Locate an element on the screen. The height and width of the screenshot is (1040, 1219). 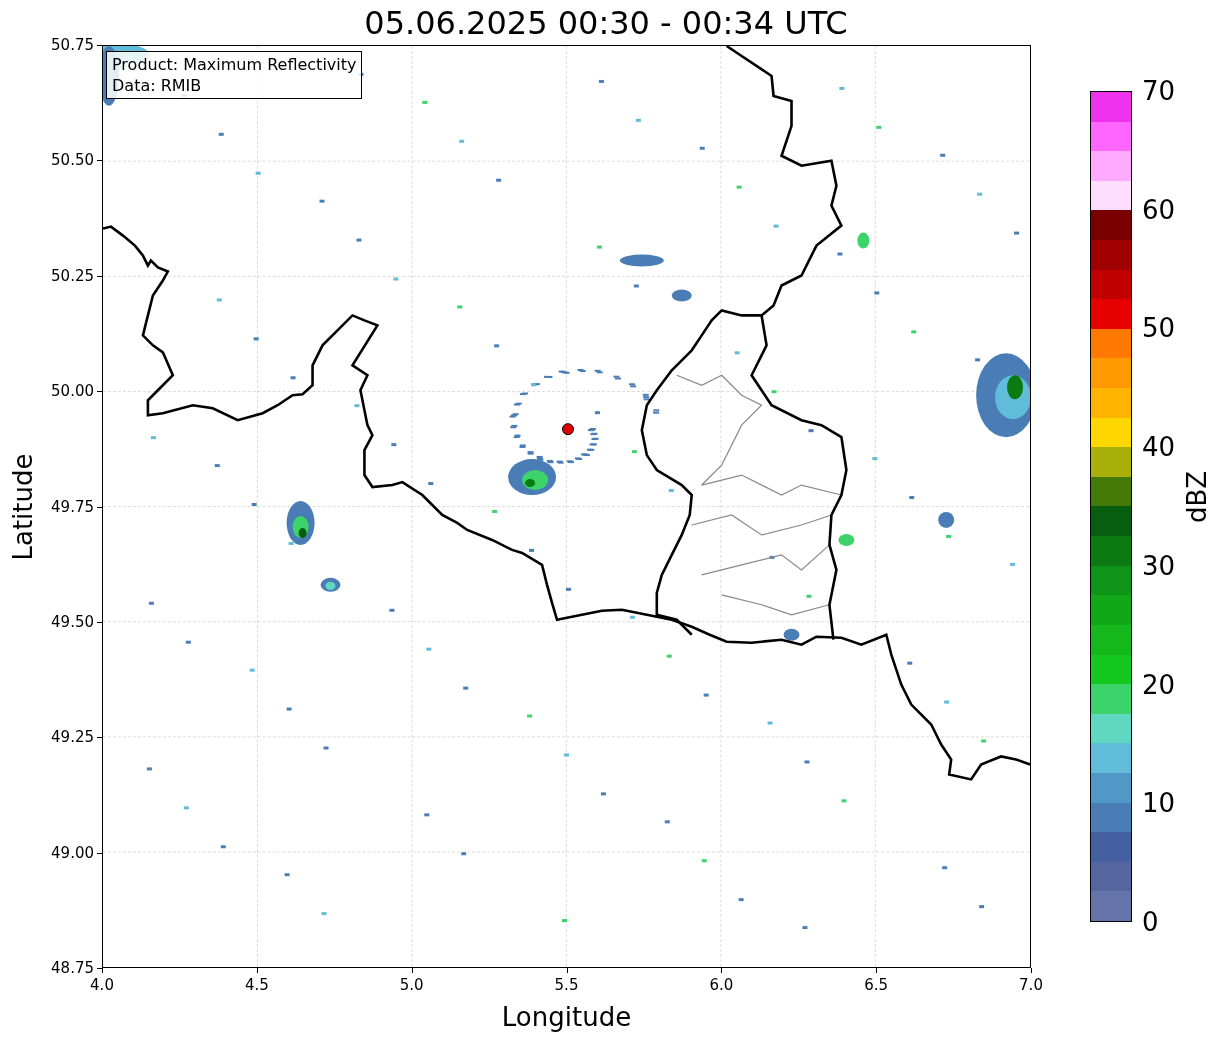
tick-label: 20 is located at coordinates (1159, 684).